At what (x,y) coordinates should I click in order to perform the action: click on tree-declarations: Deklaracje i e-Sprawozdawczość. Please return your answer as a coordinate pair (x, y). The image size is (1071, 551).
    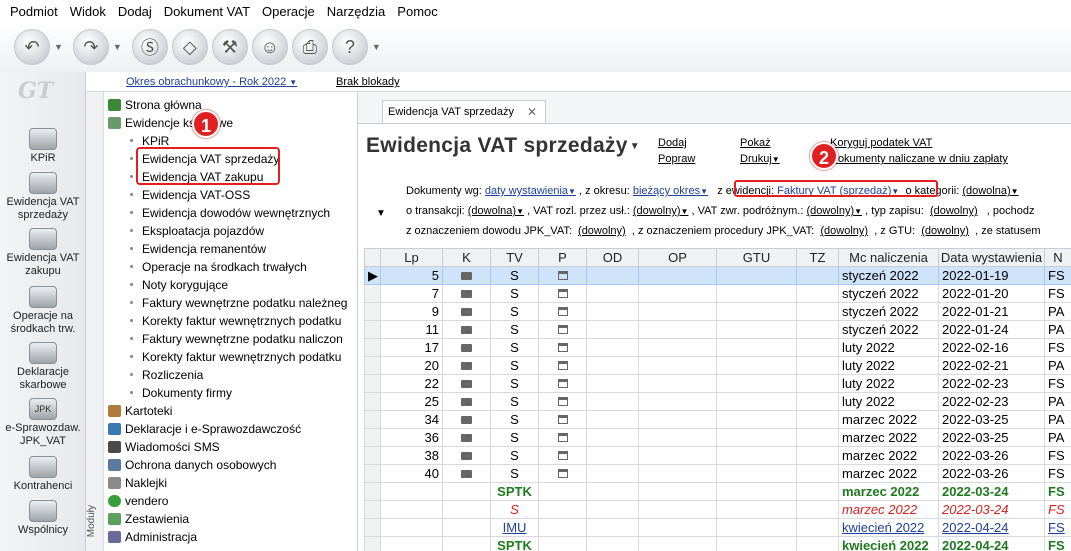
    Looking at the image, I should click on (204, 429).